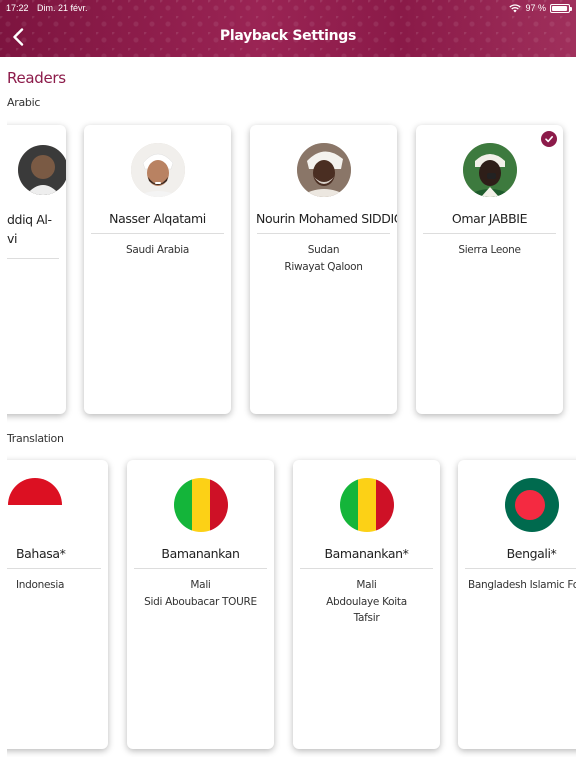 Image resolution: width=576 pixels, height=768 pixels. What do you see at coordinates (288, 36) in the screenshot?
I see `page-title: Playback Settings` at bounding box center [288, 36].